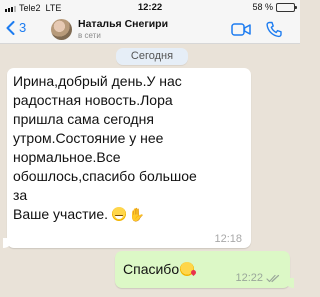 The width and height of the screenshot is (320, 297). I want to click on outgoing-message: Спасибо 12:22, so click(204, 269).